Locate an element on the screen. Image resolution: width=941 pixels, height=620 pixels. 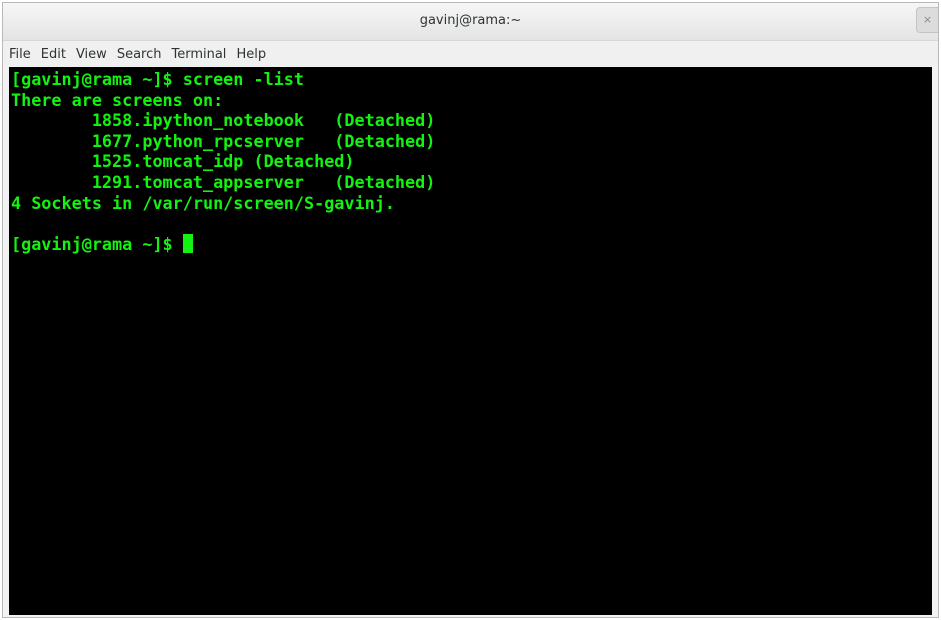
terminal-line: 1291.tomcat_appserver (Detached) is located at coordinates (223, 181).